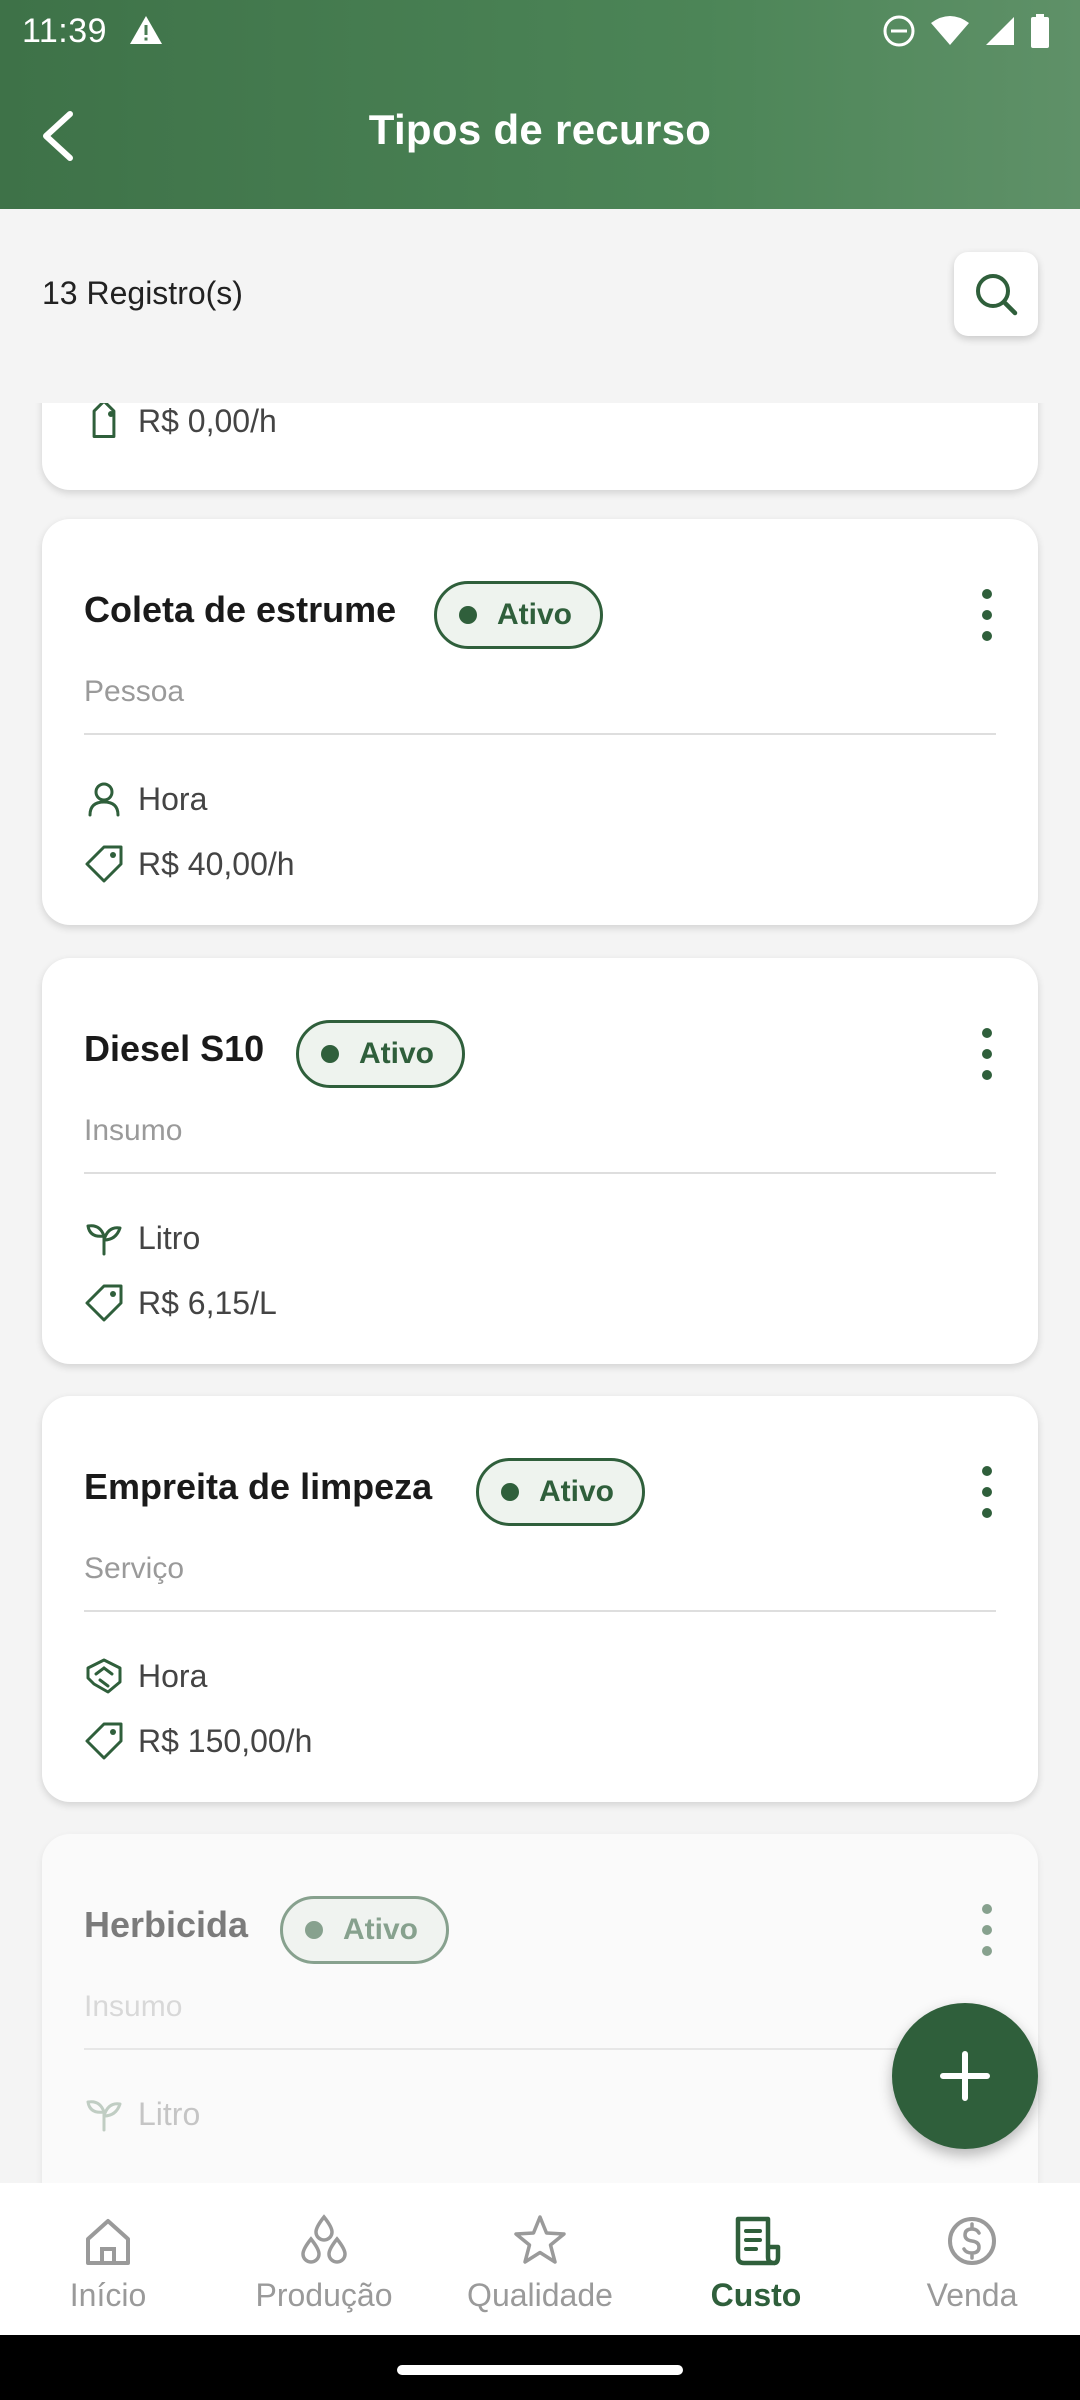 The height and width of the screenshot is (2400, 1080). What do you see at coordinates (134, 691) in the screenshot?
I see `resource-type: Pessoa` at bounding box center [134, 691].